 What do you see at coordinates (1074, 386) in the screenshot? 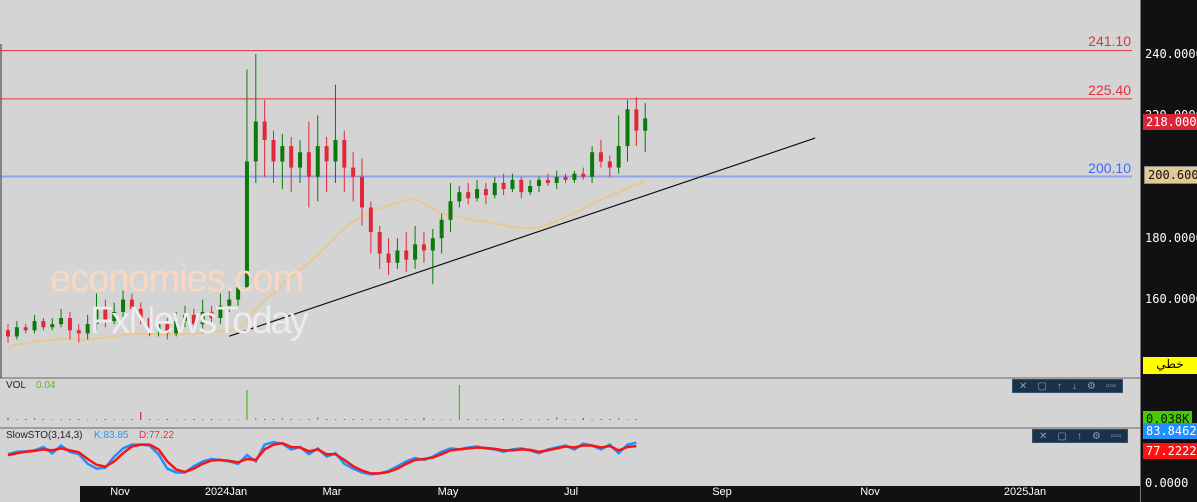
I see `arrow-down-icon: ↓` at bounding box center [1074, 386].